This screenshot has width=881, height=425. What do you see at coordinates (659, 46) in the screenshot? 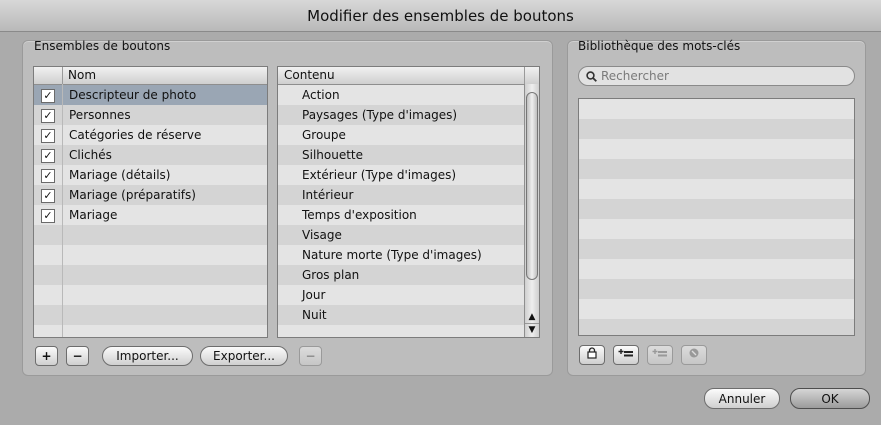
I see `keyword-library-label: Bibliothèque des mots-clés` at bounding box center [659, 46].